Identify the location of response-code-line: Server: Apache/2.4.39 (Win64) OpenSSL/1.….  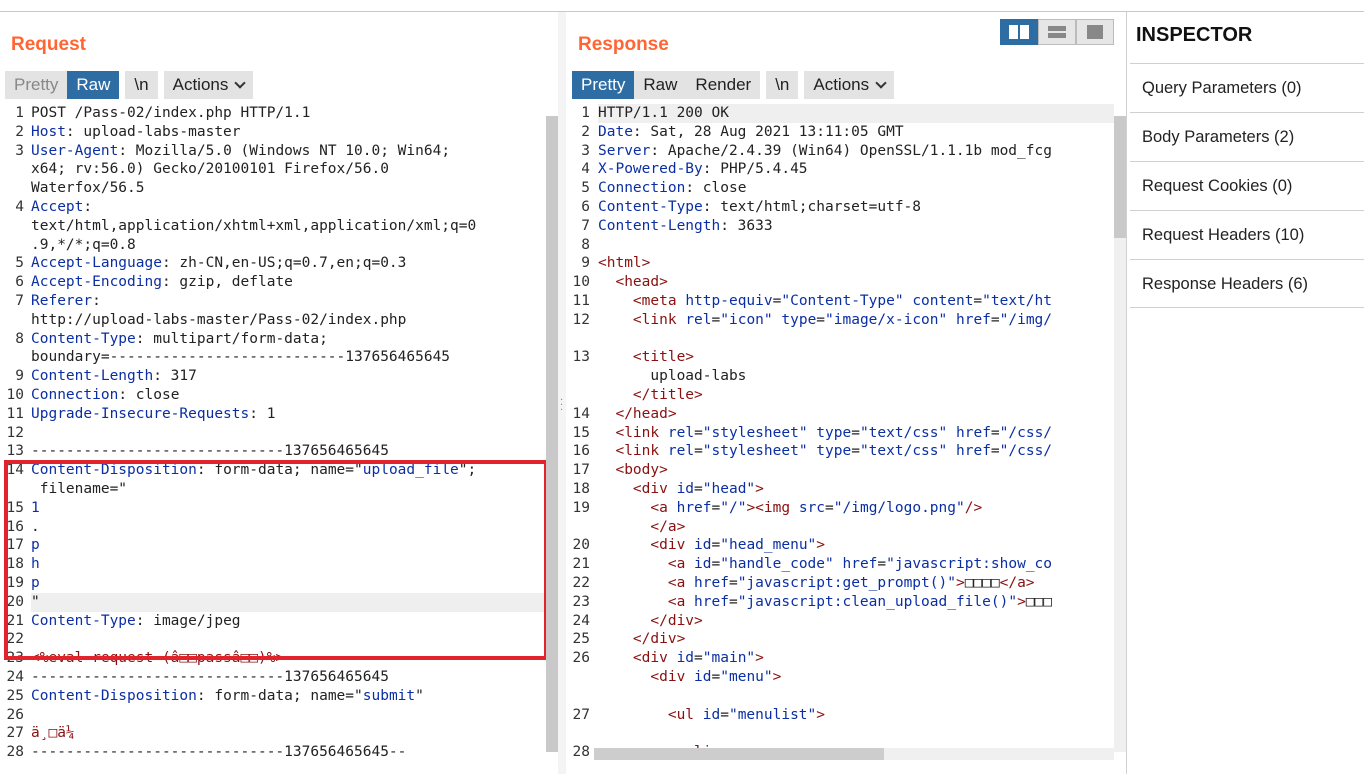
(856, 151).